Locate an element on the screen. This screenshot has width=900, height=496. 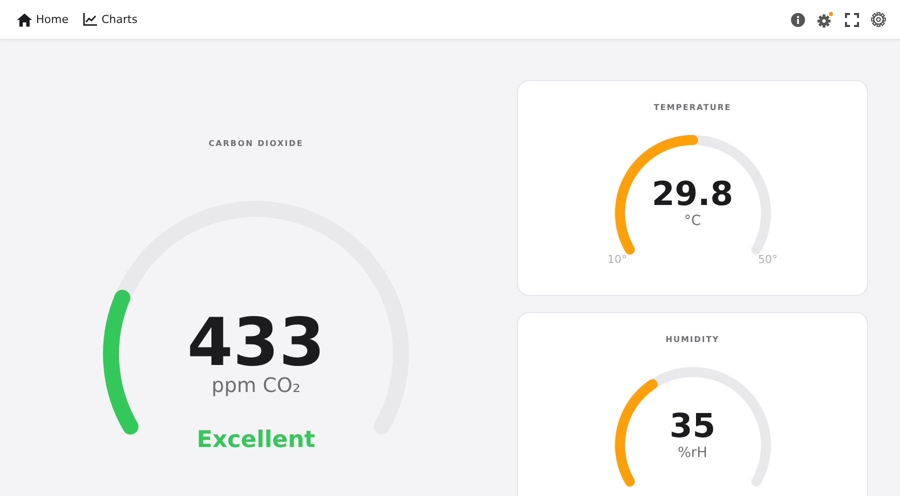
gauge-value: 35 is located at coordinates (693, 426).